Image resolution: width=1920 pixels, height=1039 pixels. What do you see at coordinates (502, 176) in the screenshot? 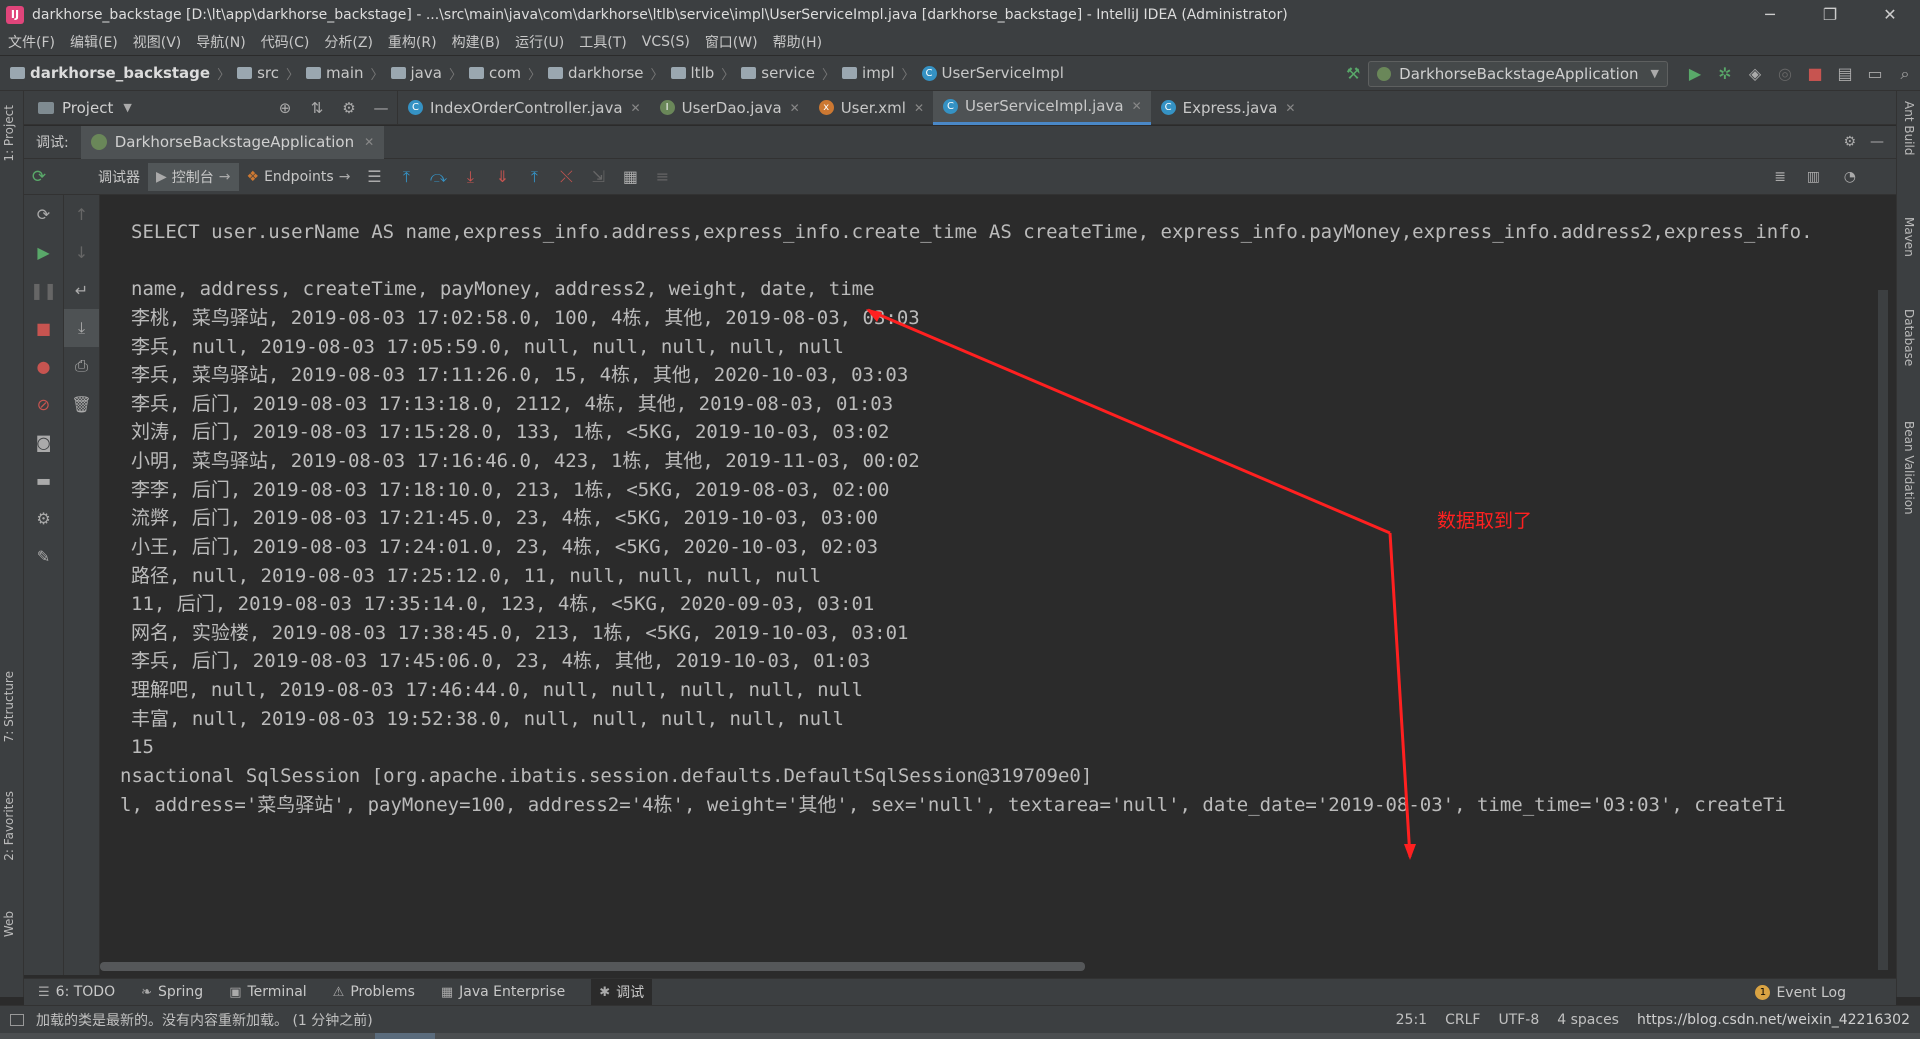
I see `force-step-into-icon: ⇓` at bounding box center [502, 176].